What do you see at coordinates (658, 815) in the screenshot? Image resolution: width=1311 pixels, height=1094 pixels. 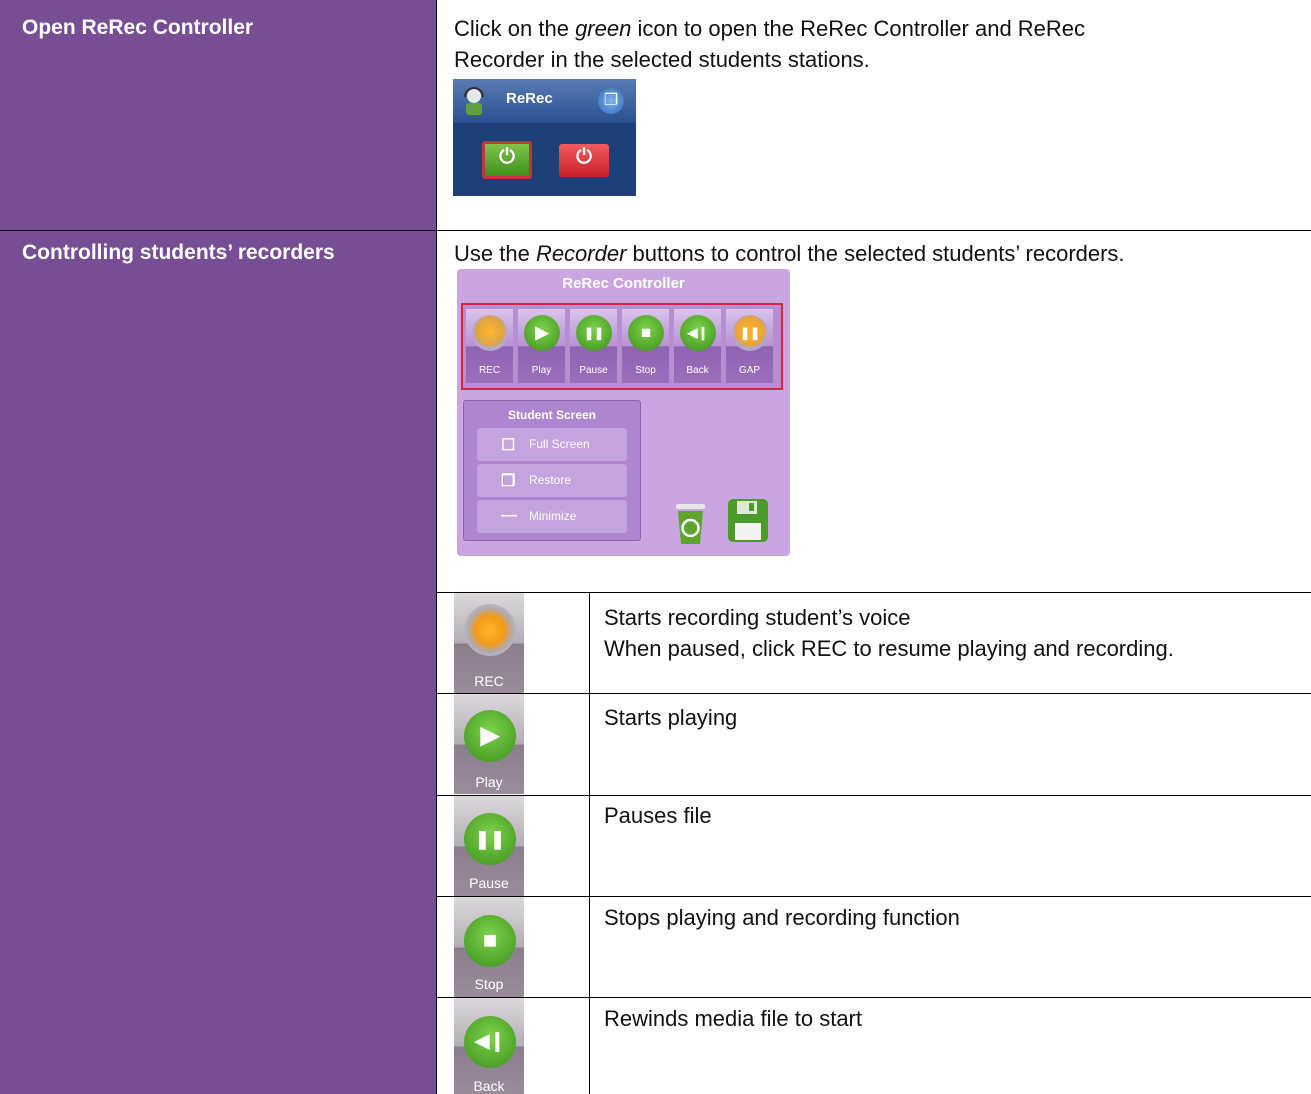 I see `function-description-pause: Pauses file` at bounding box center [658, 815].